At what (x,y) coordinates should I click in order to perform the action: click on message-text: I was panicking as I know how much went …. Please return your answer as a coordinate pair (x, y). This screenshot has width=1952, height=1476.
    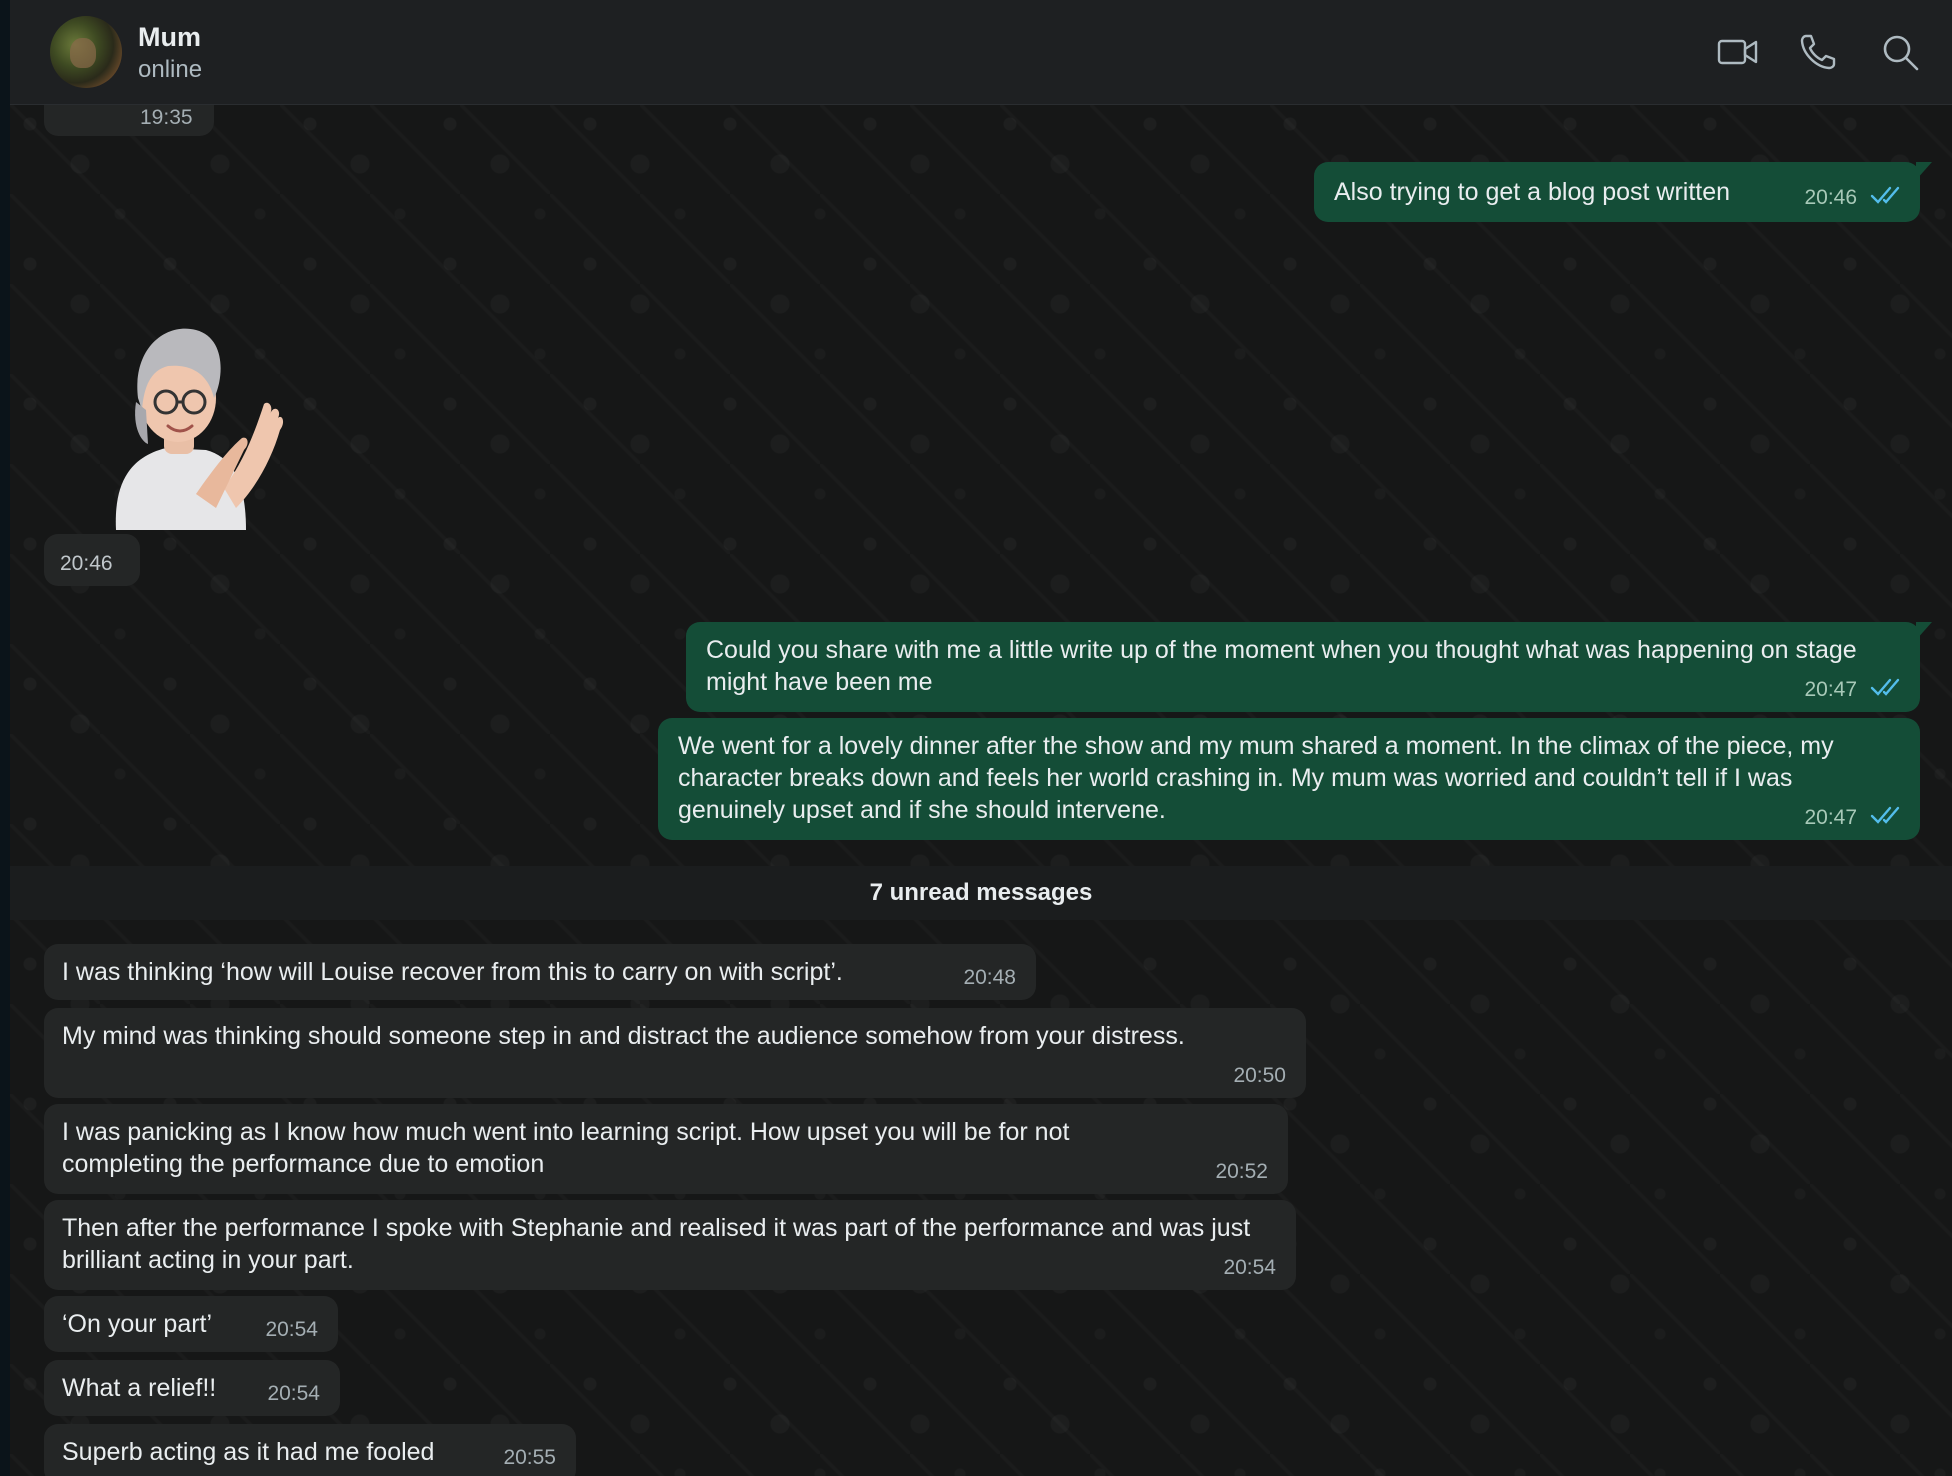
    Looking at the image, I should click on (566, 1148).